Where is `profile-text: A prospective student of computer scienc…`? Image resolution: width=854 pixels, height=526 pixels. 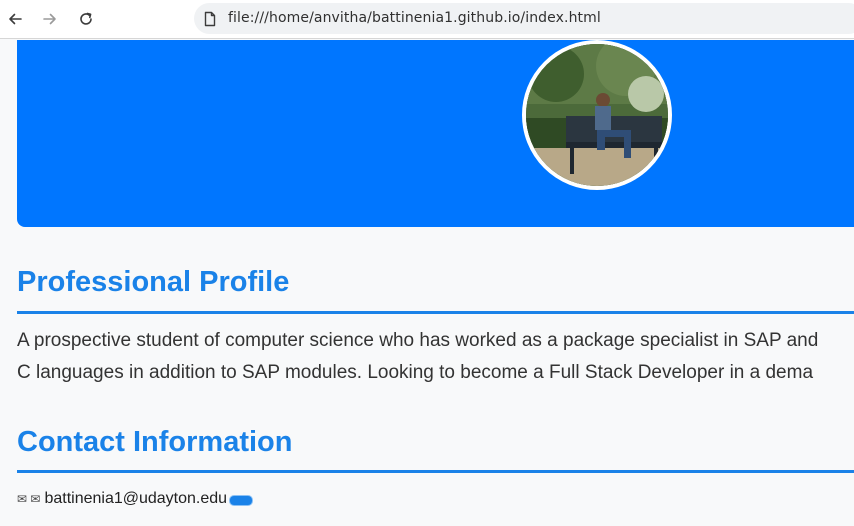
profile-text: A prospective student of computer scienc… is located at coordinates (435, 357).